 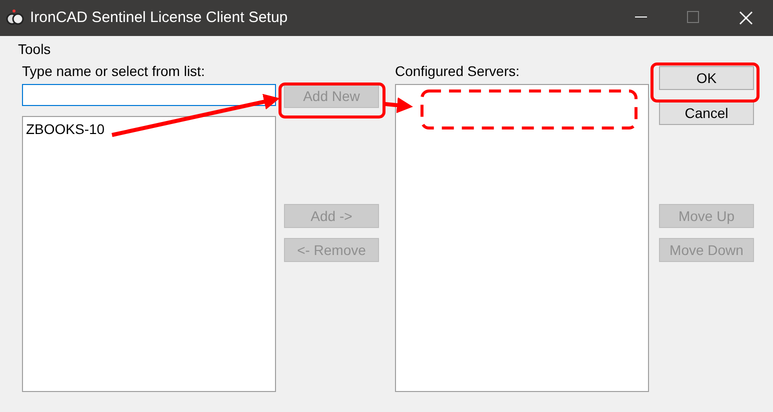 What do you see at coordinates (149, 95) in the screenshot?
I see `name-input-field` at bounding box center [149, 95].